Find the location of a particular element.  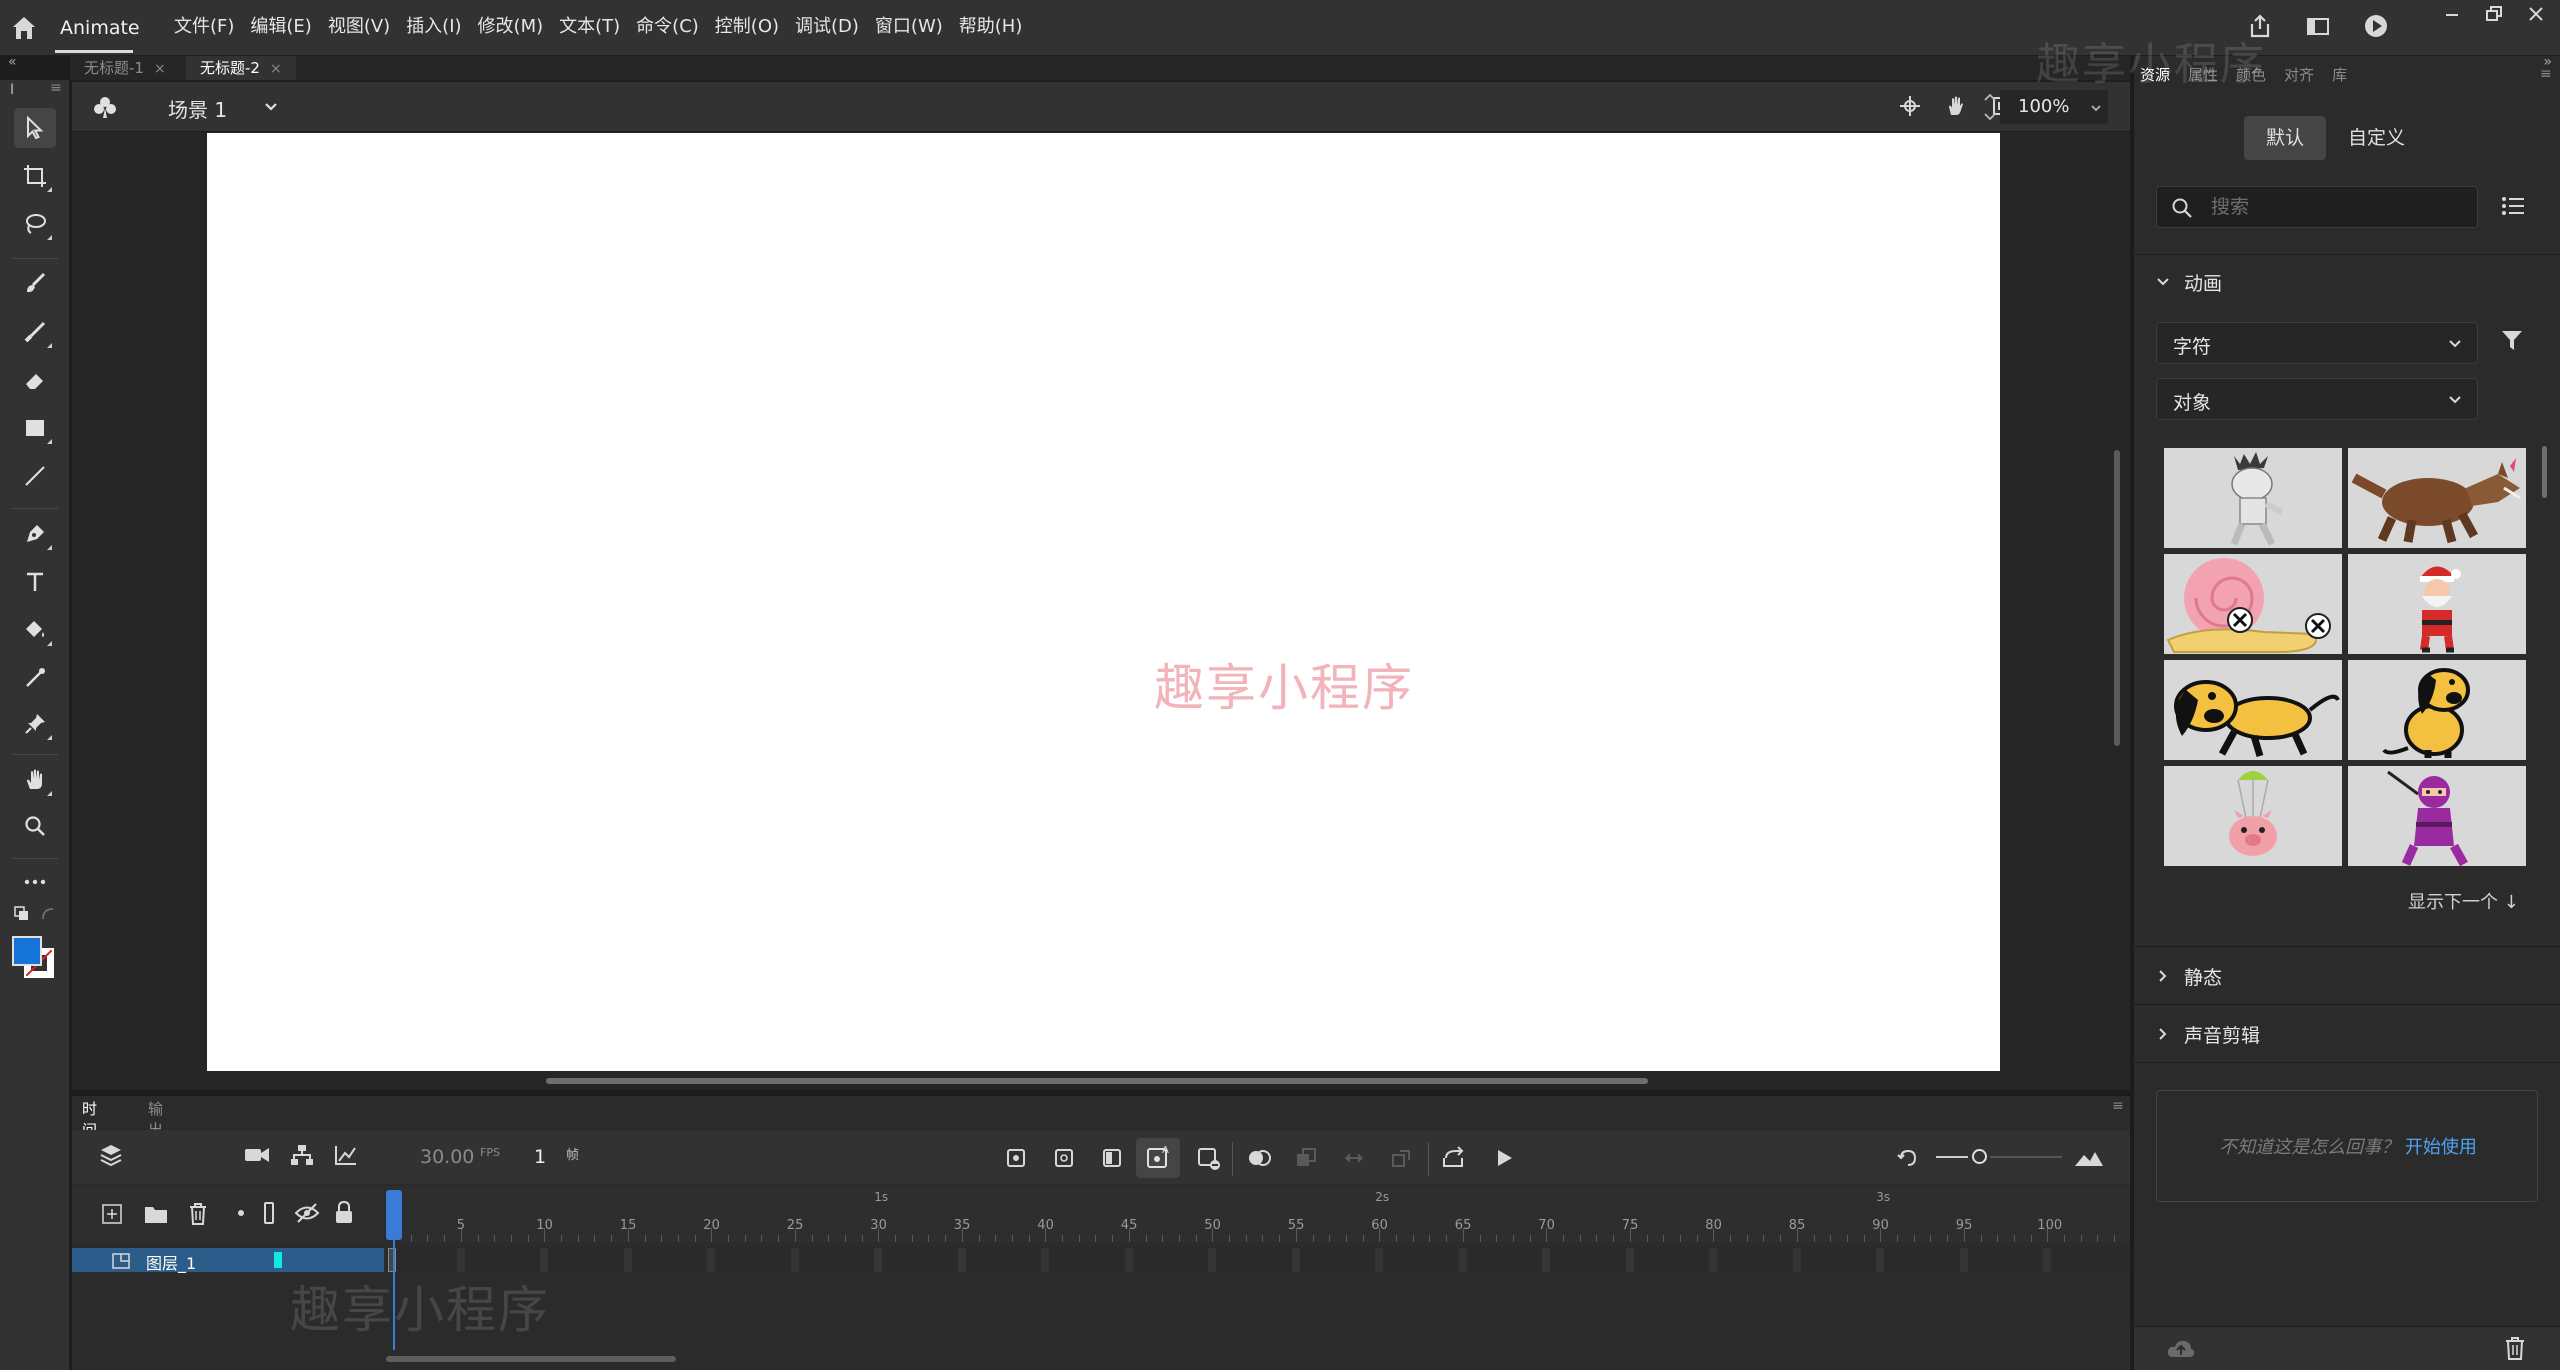

asset-dog-sitting is located at coordinates (2437, 710).